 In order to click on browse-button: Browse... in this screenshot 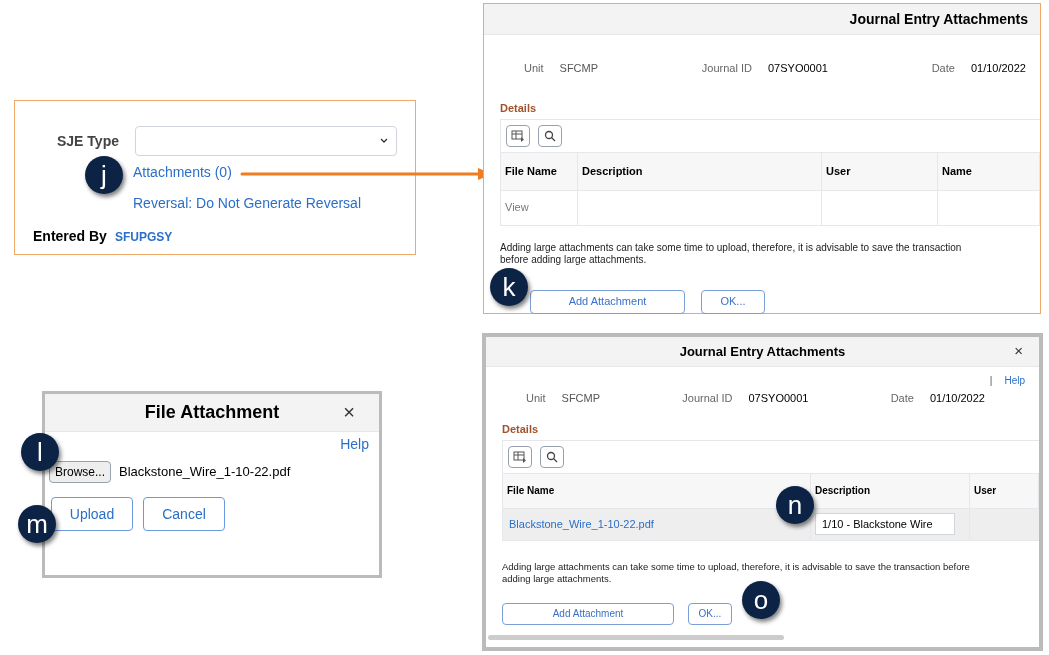, I will do `click(80, 472)`.